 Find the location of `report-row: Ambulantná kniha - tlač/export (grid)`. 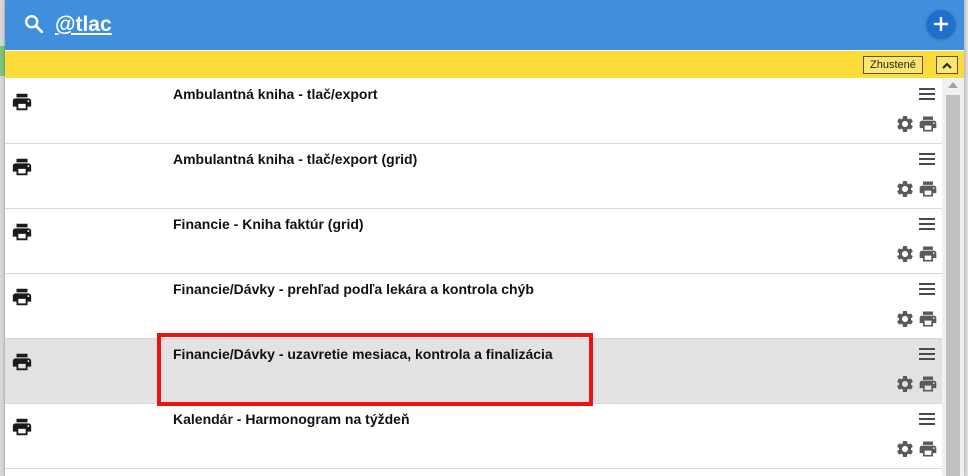

report-row: Ambulantná kniha - tlač/export (grid) is located at coordinates (473, 176).